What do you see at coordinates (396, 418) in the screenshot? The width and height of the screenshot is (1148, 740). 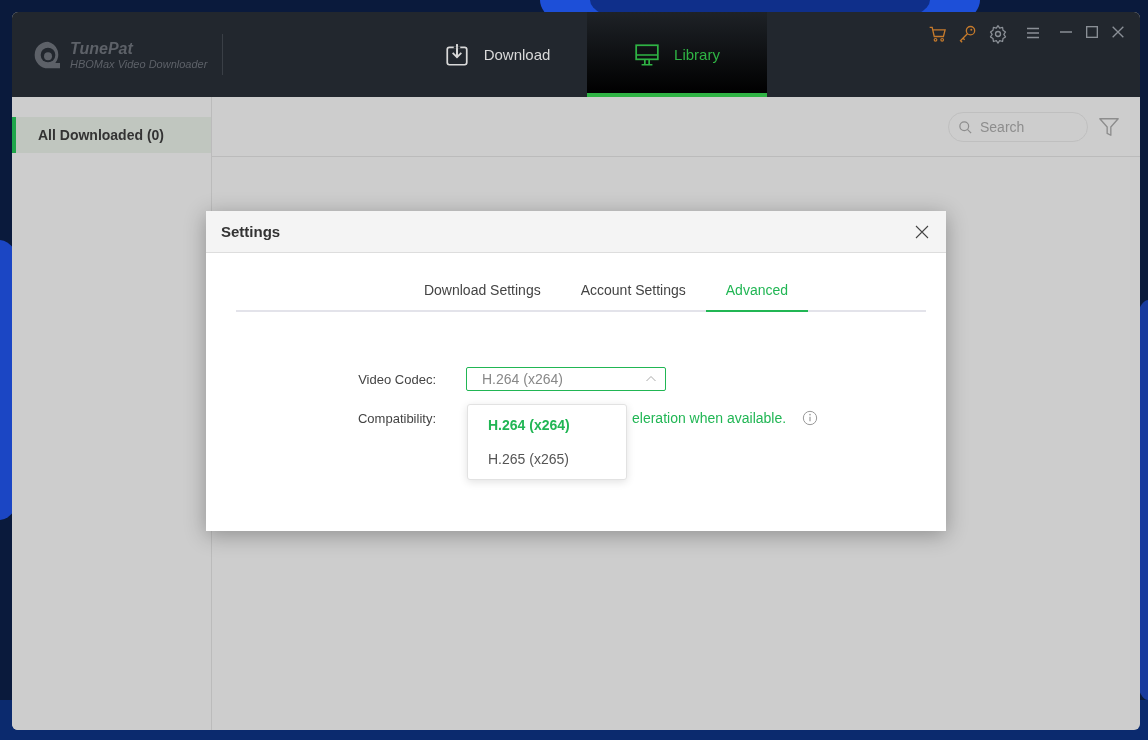 I see `field-label: Compatibility:` at bounding box center [396, 418].